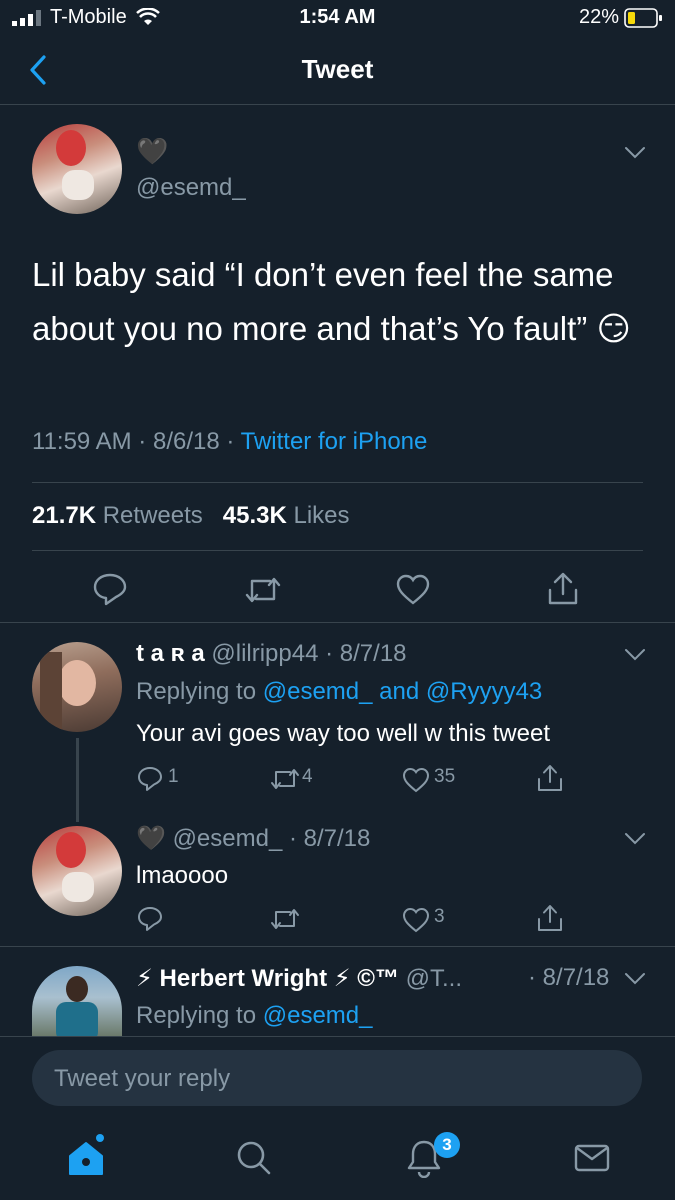  I want to click on tab-bar, so click(337, 1160).